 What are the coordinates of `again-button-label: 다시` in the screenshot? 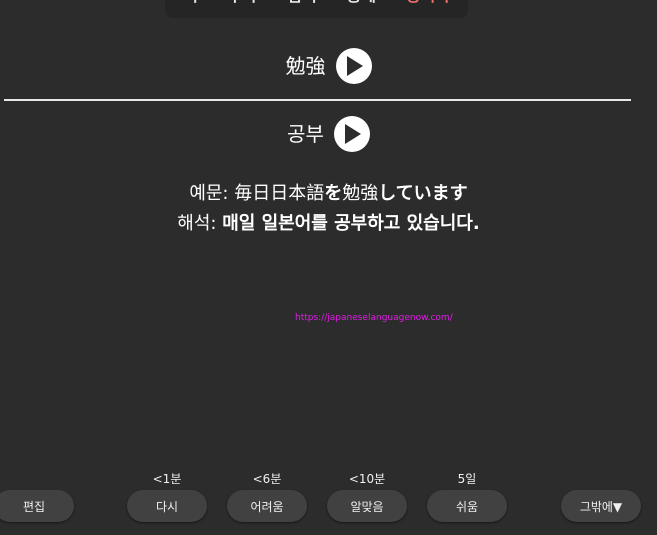 It's located at (167, 506).